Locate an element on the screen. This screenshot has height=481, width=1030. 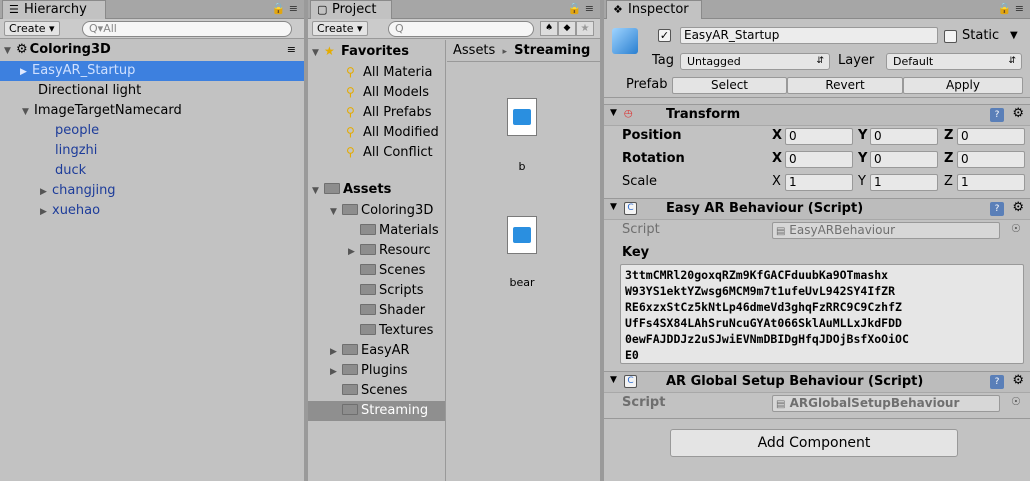
search-input: Q is located at coordinates (461, 29).